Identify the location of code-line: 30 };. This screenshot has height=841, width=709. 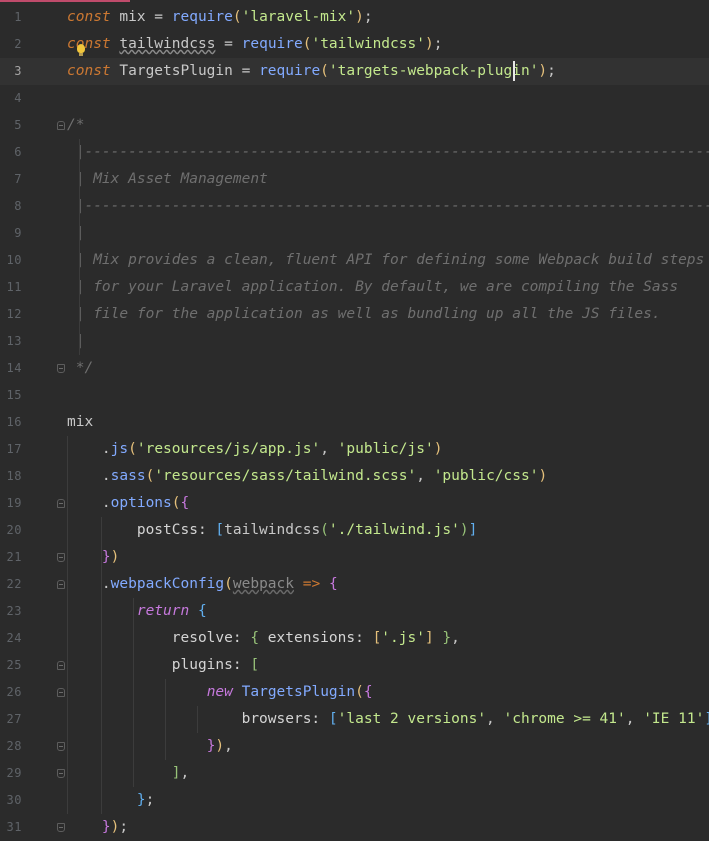
(354, 800).